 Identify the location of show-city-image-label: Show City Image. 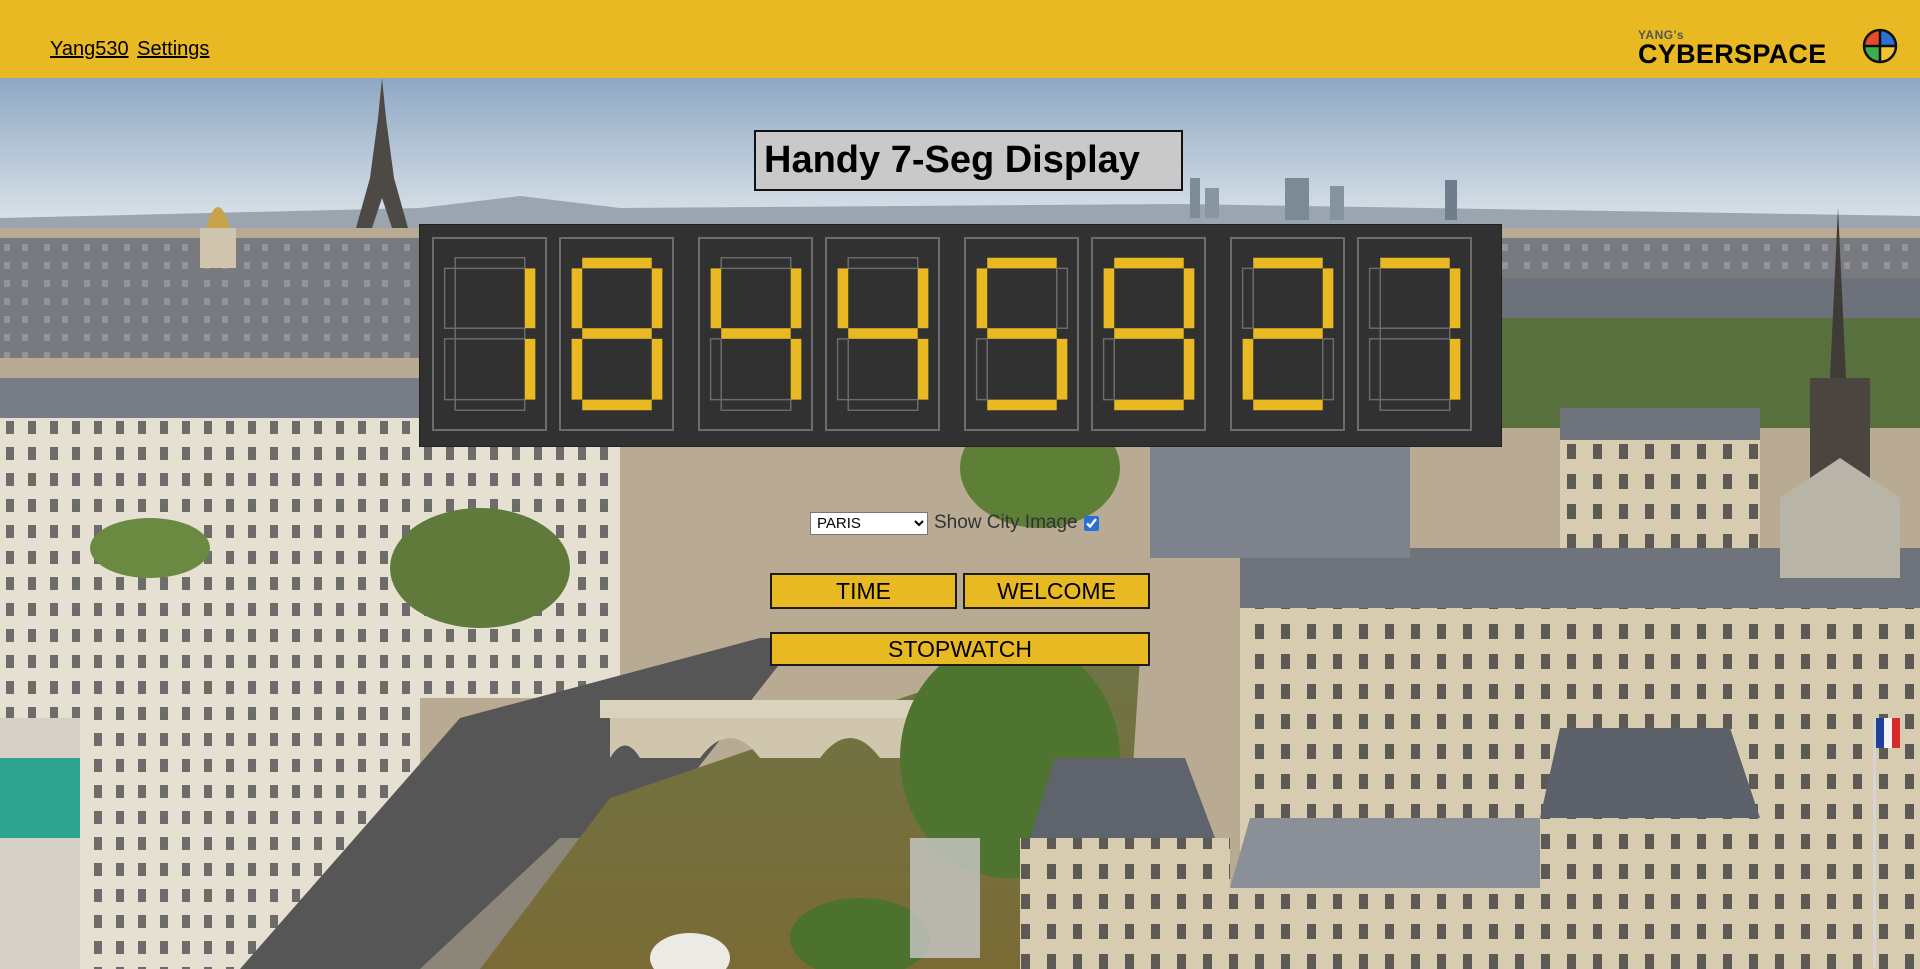
(1006, 522).